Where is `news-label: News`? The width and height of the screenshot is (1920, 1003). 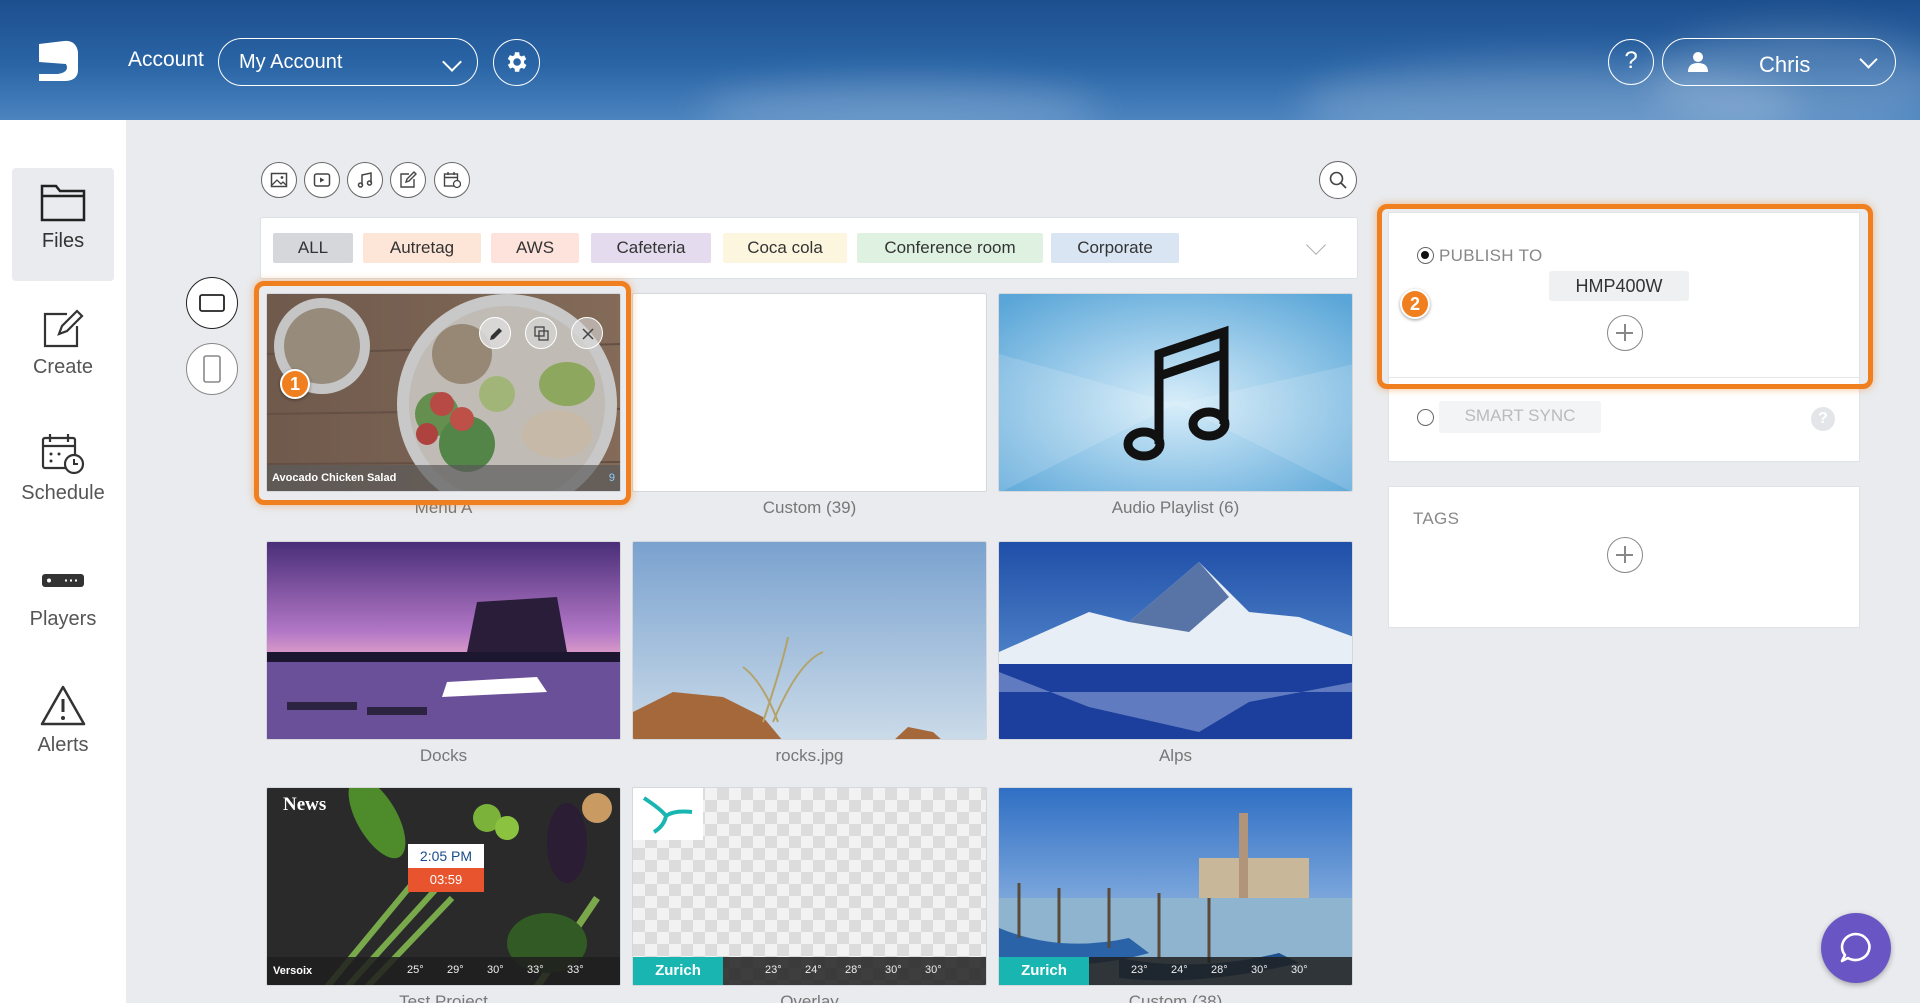 news-label: News is located at coordinates (305, 804).